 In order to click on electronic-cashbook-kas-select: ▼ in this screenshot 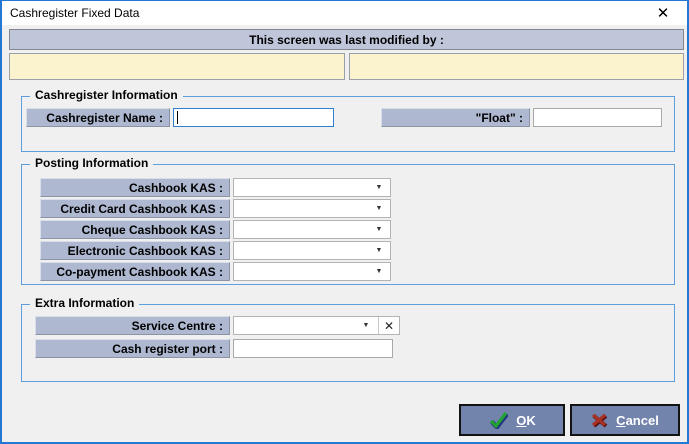, I will do `click(312, 250)`.